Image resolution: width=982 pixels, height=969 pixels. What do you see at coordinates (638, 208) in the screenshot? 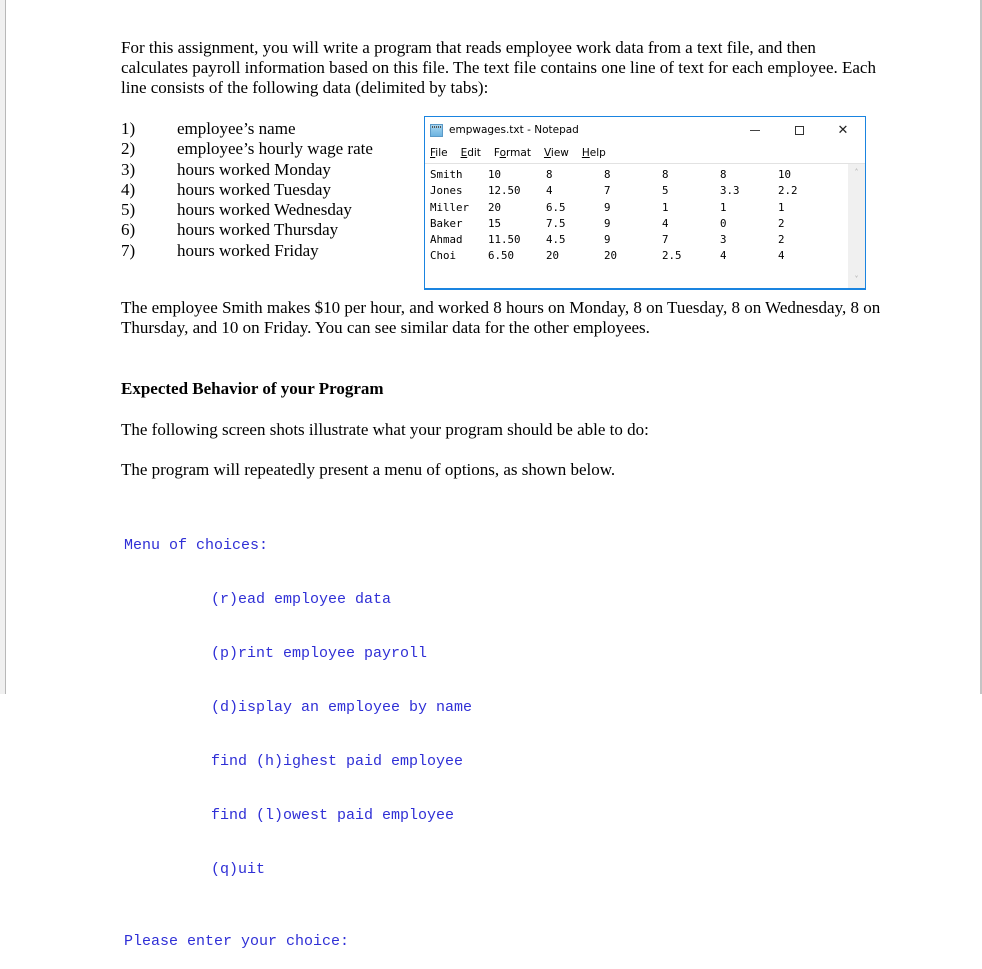
I see `notepad-line: Miller 20 6.5 9 1 1 1` at bounding box center [638, 208].